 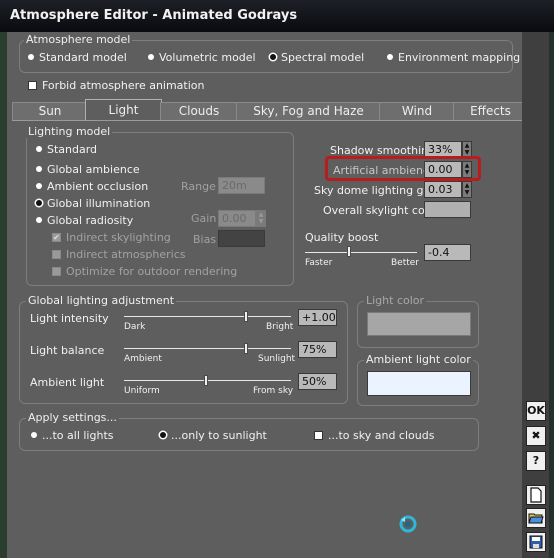 What do you see at coordinates (443, 189) in the screenshot?
I see `sky-dome-gain-field: 0.03` at bounding box center [443, 189].